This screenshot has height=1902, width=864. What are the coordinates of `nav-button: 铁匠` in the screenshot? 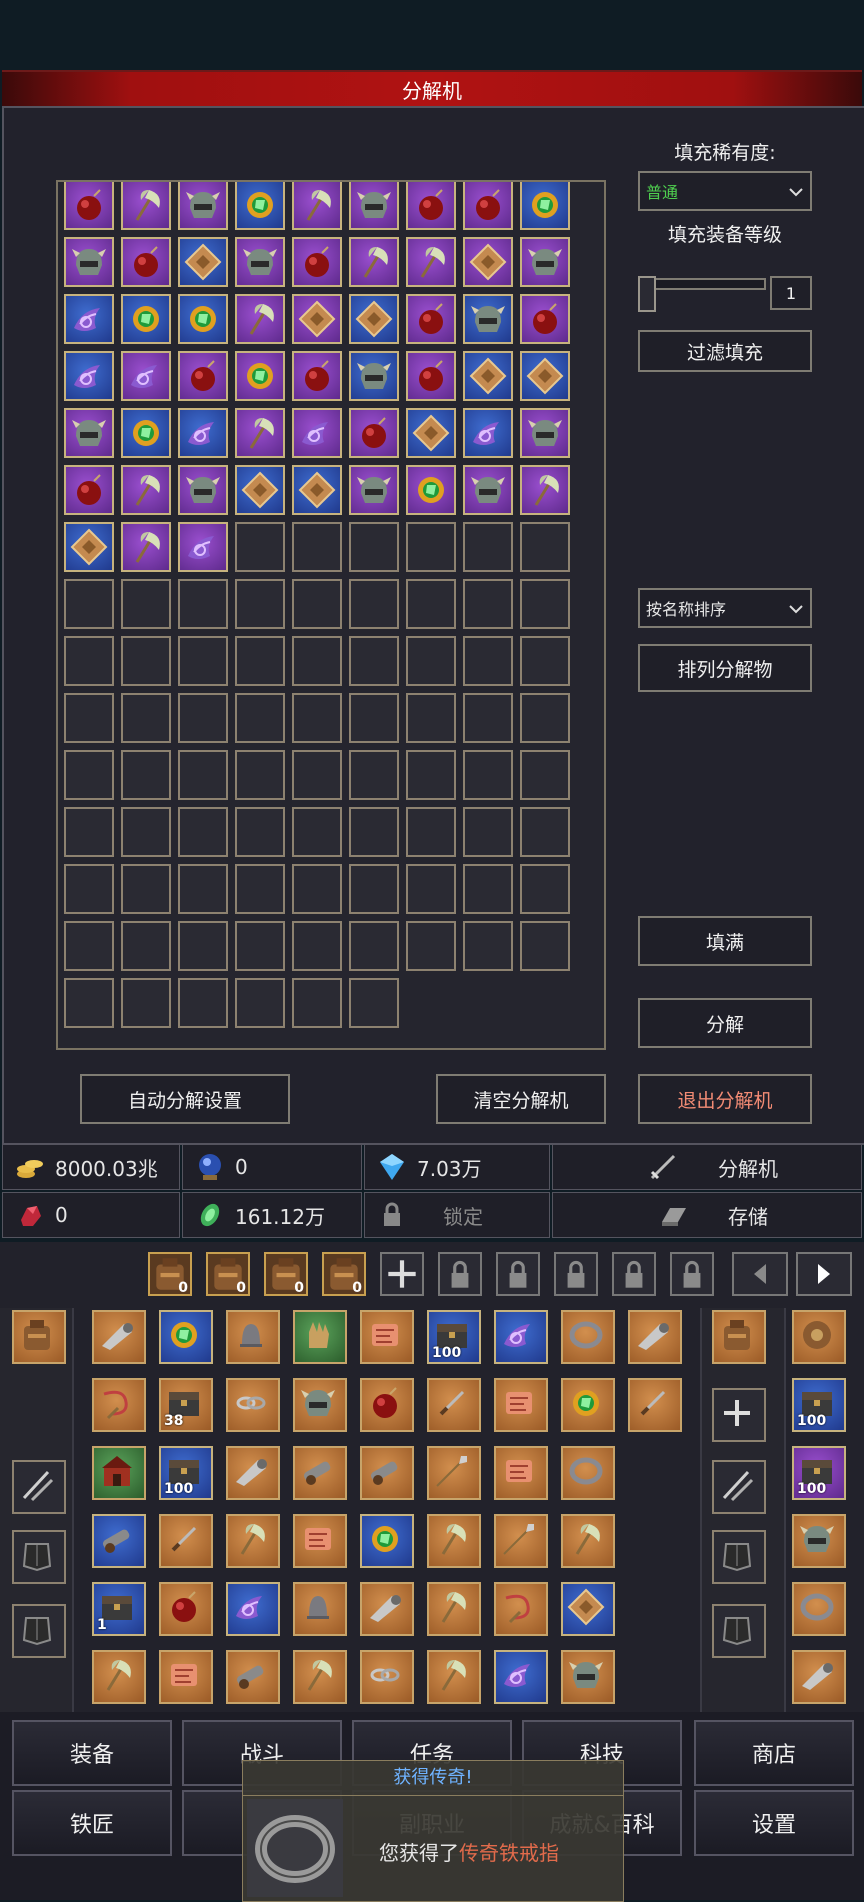 It's located at (92, 1823).